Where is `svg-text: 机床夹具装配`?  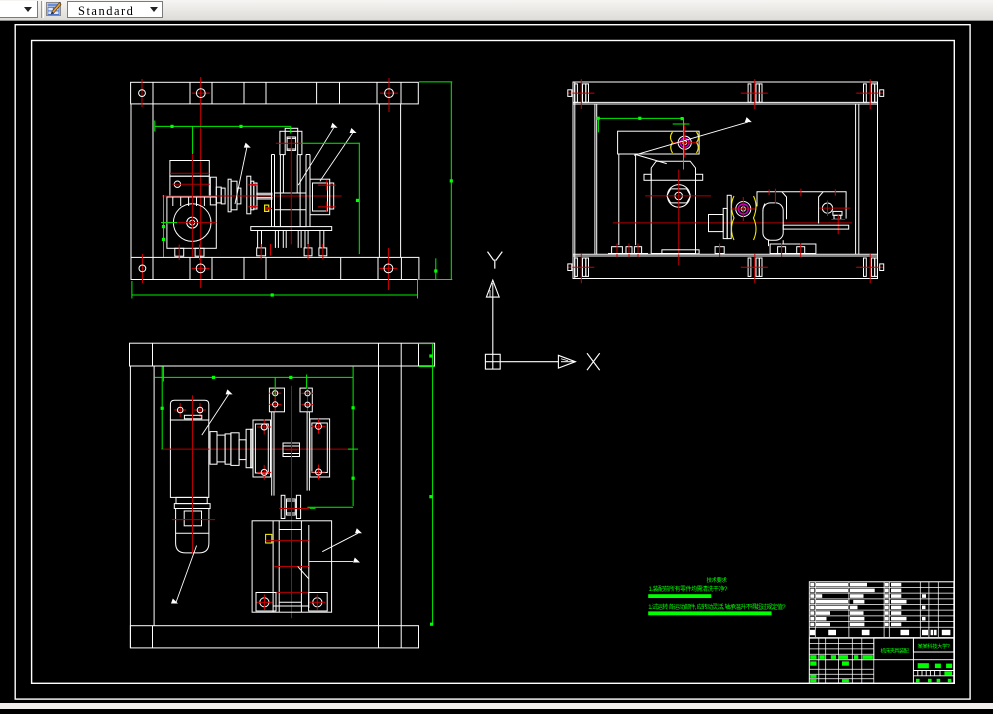 svg-text: 机床夹具装配 is located at coordinates (895, 650).